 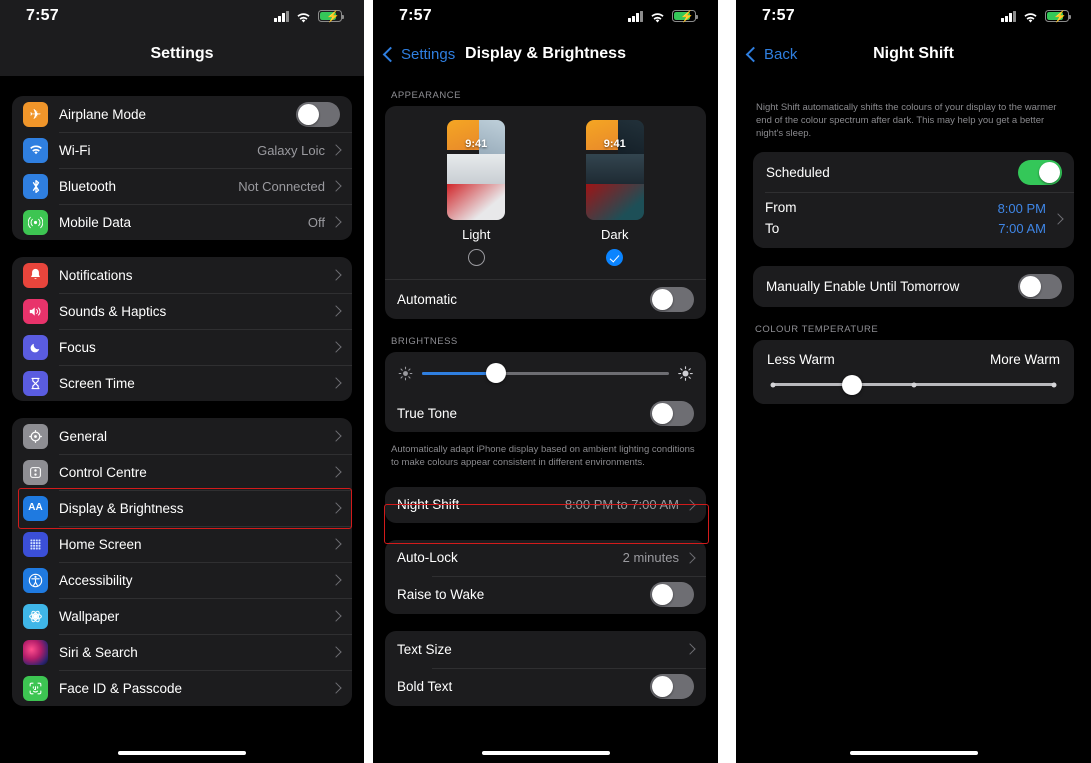 What do you see at coordinates (913, 372) in the screenshot?
I see `colour-temperature-card: Less Warm More Warm` at bounding box center [913, 372].